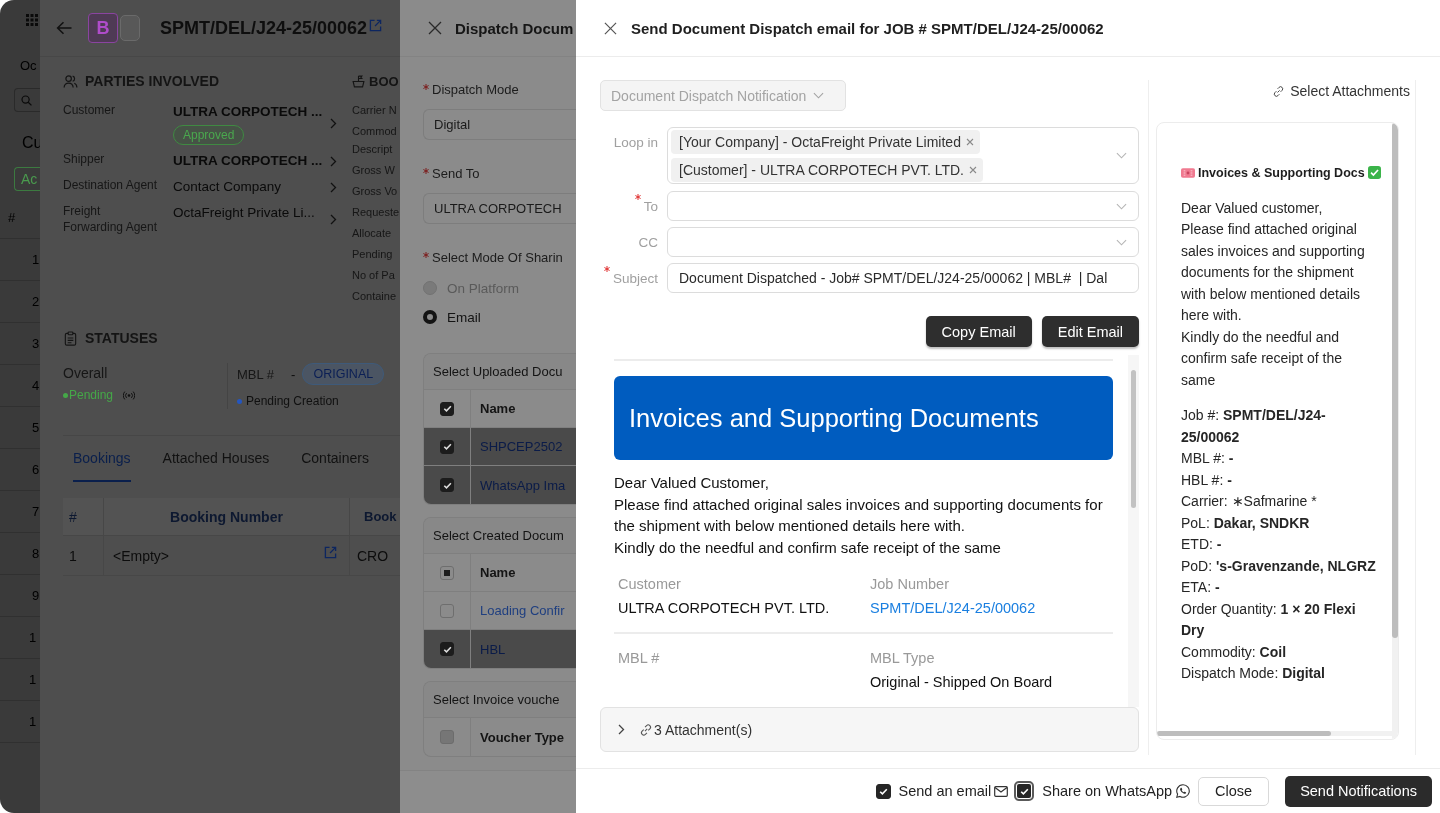  What do you see at coordinates (28, 66) in the screenshot?
I see `label-text: Oc` at bounding box center [28, 66].